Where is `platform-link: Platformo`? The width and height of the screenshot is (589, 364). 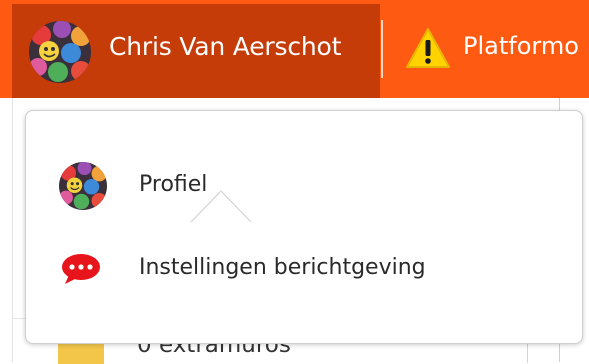
platform-link: Platformo is located at coordinates (521, 46).